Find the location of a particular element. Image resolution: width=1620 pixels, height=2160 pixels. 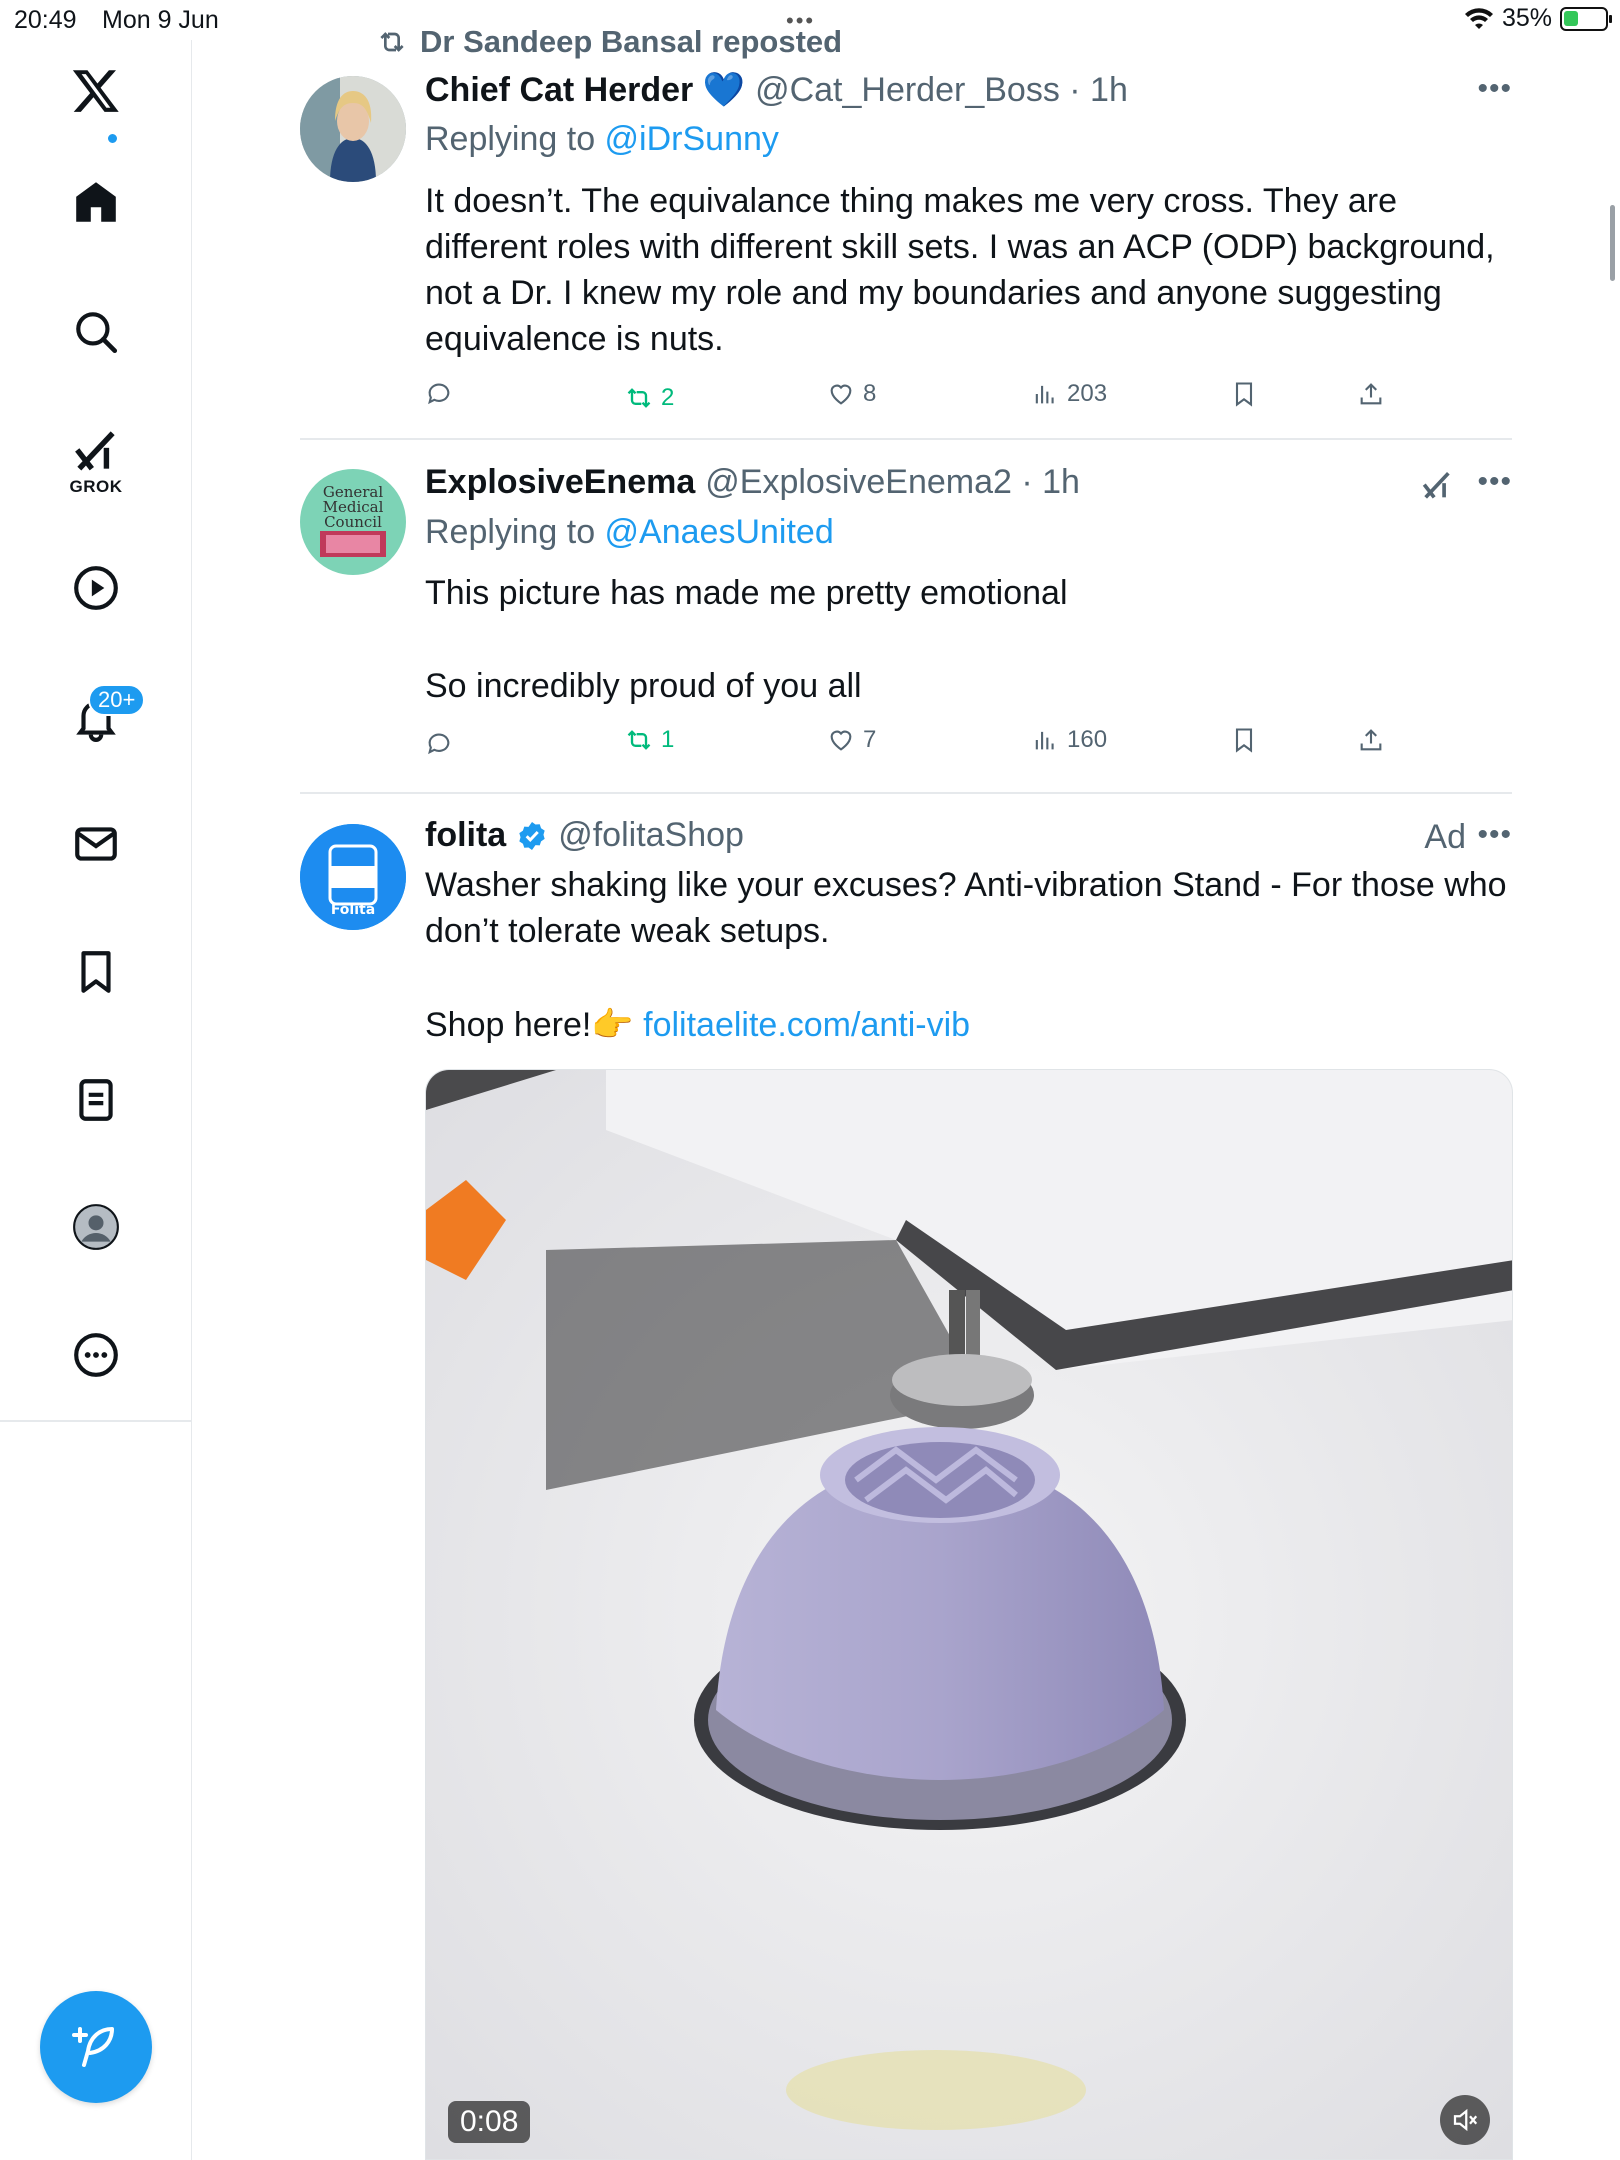

retweet-button: 2 is located at coordinates (649, 398).